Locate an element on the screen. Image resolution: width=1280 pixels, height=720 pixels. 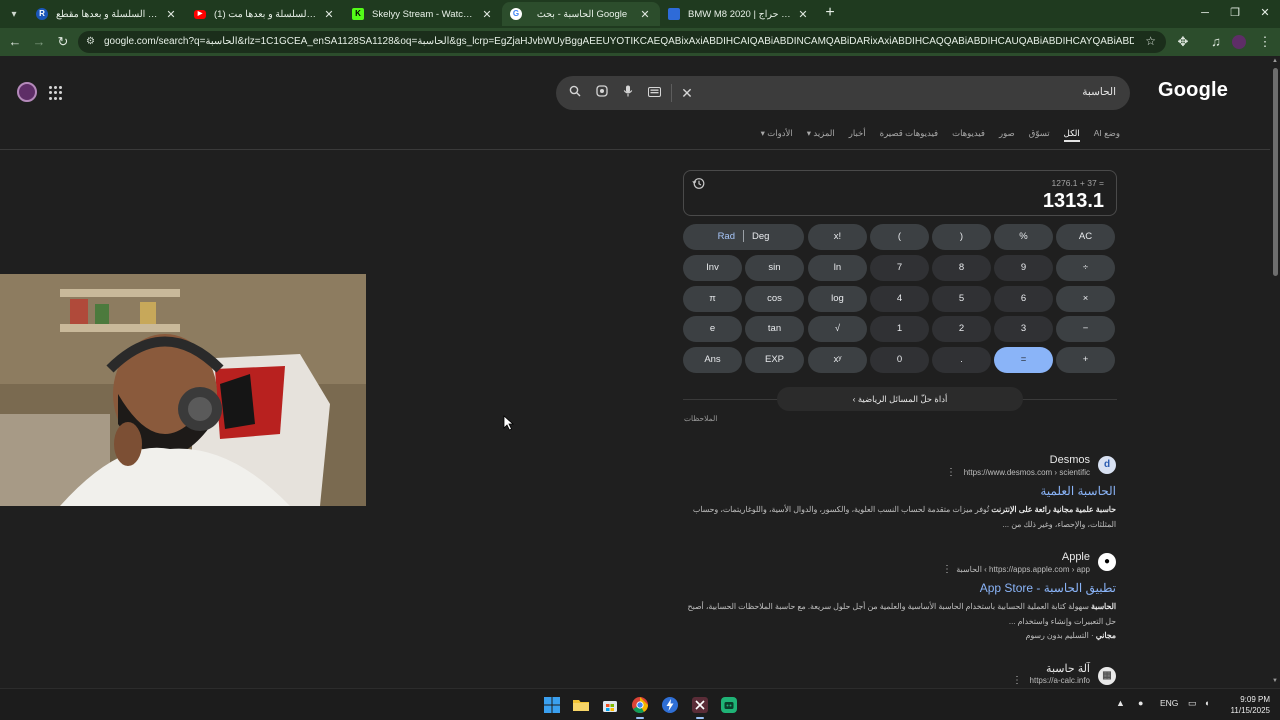
inverse-key: Inv is located at coordinates (712, 268).